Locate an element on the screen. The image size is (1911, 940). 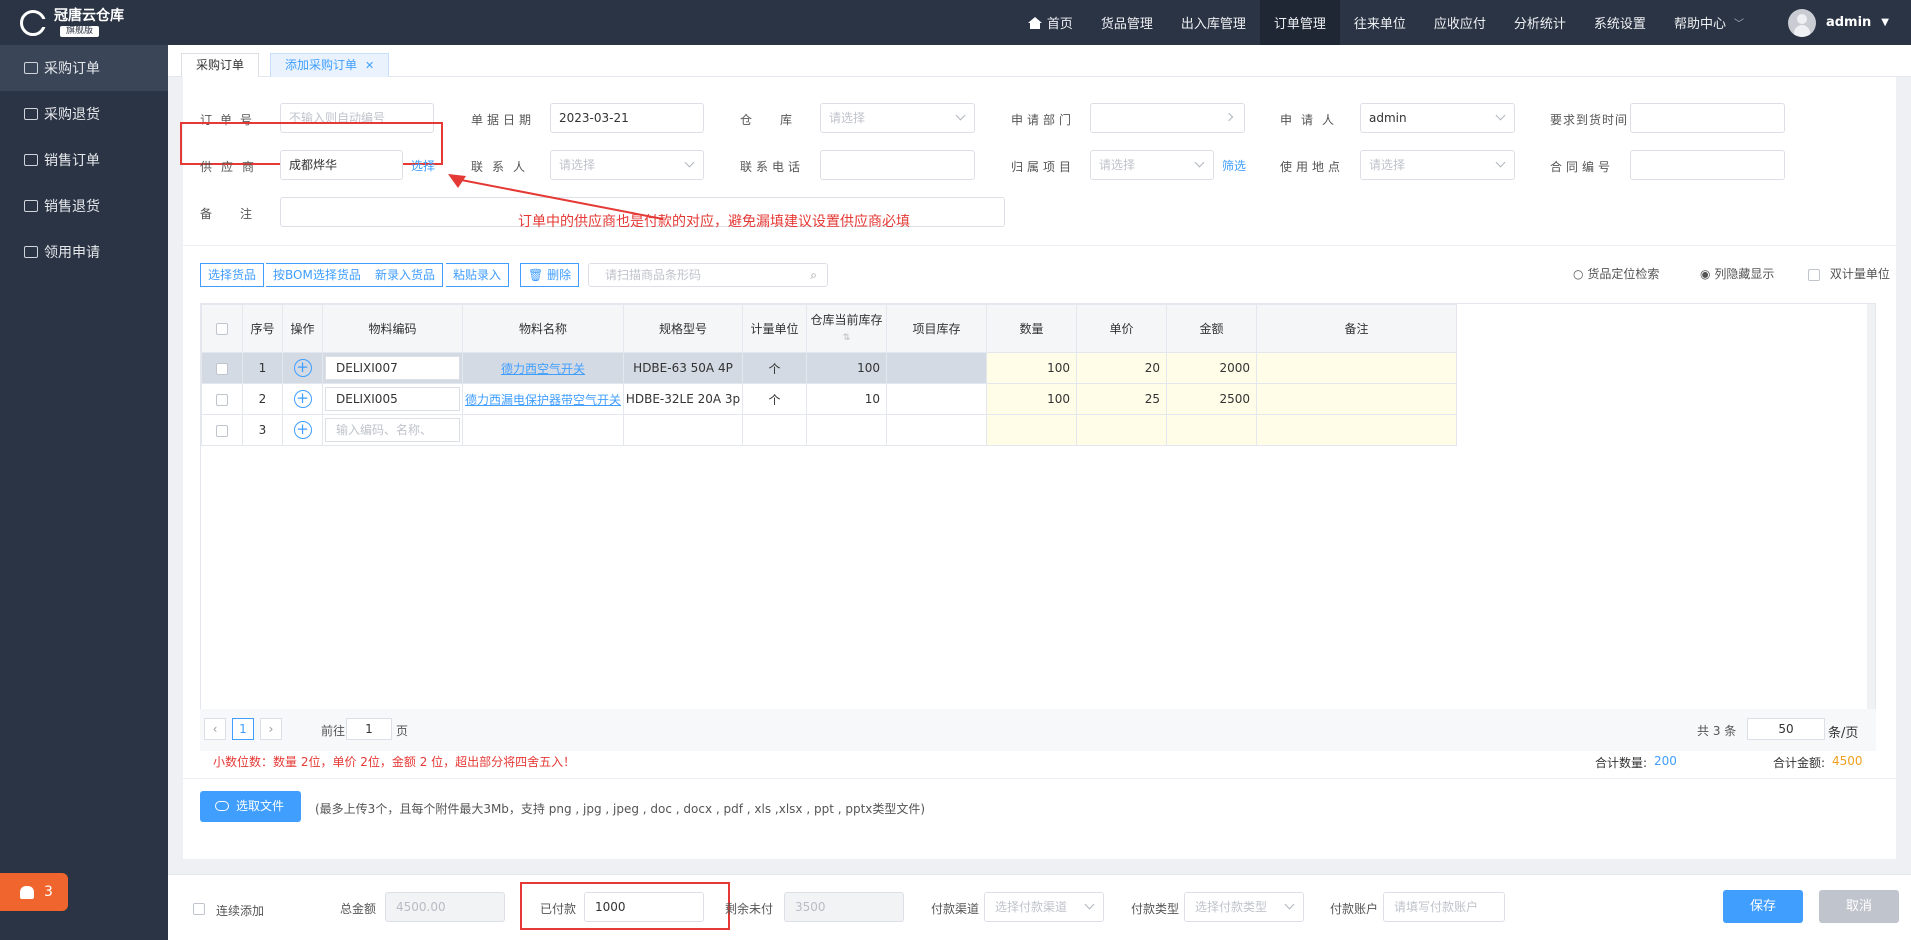
user-menu: admin ▼ is located at coordinates (1834, 22).